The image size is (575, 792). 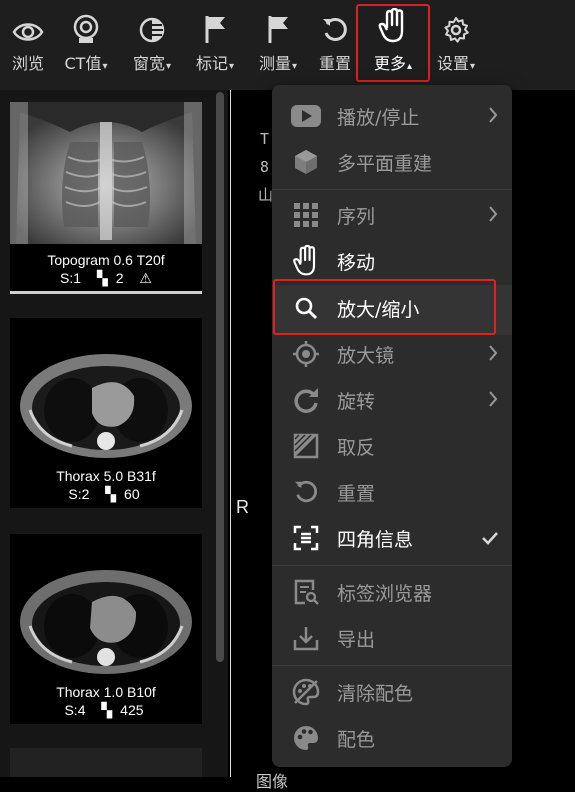 I want to click on sidebar-scrollbar, so click(x=220, y=377).